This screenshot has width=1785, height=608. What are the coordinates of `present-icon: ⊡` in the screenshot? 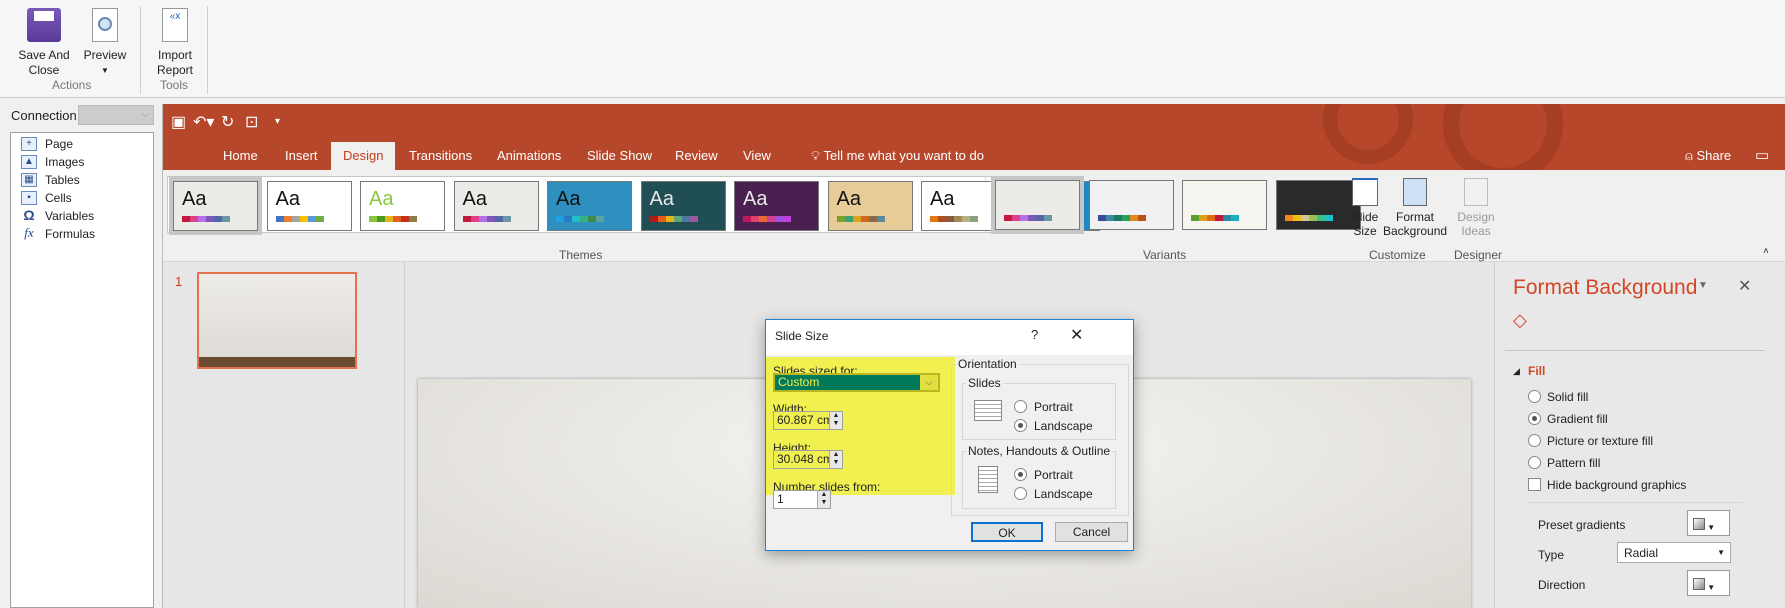 It's located at (251, 122).